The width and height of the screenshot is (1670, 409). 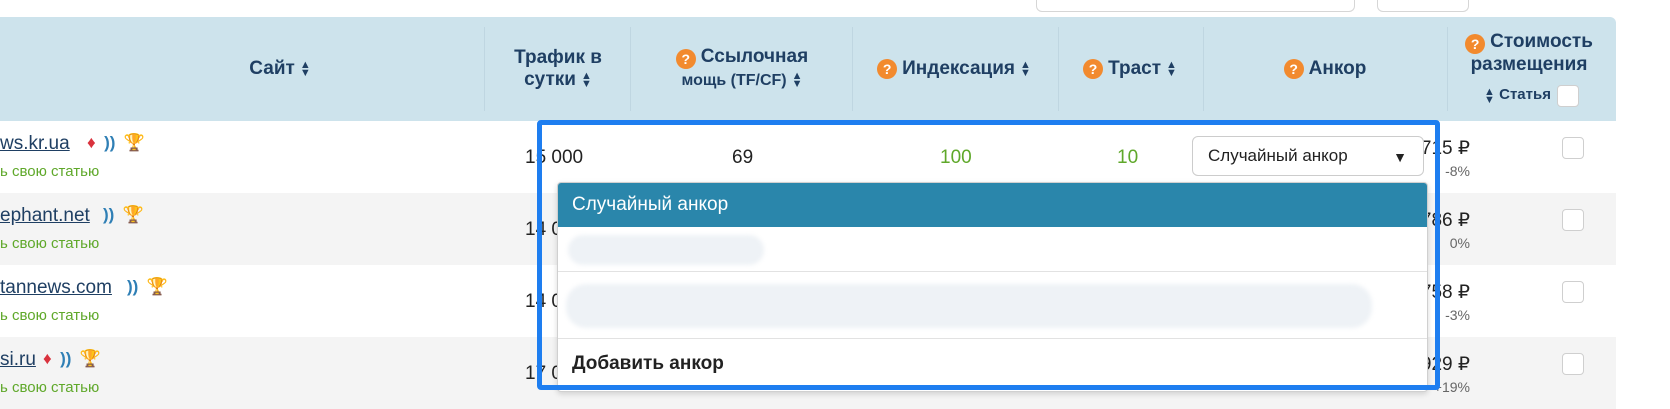 I want to click on anchor-select-value: Случайный анкор, so click(x=1278, y=155).